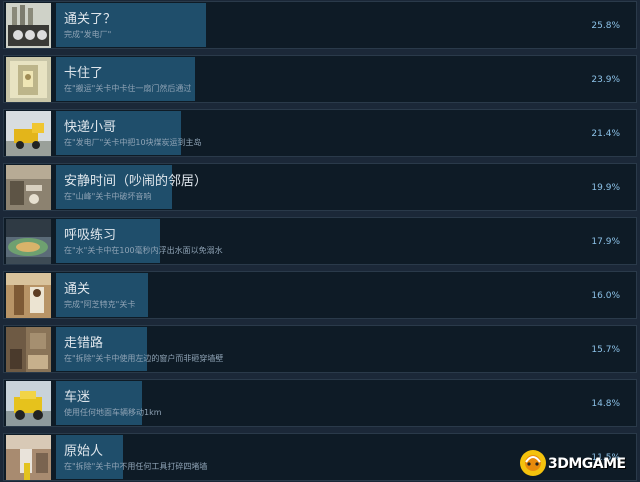 The image size is (640, 482). Describe the element at coordinates (605, 350) in the screenshot. I see `achievement-percentage: 15.7%` at that location.